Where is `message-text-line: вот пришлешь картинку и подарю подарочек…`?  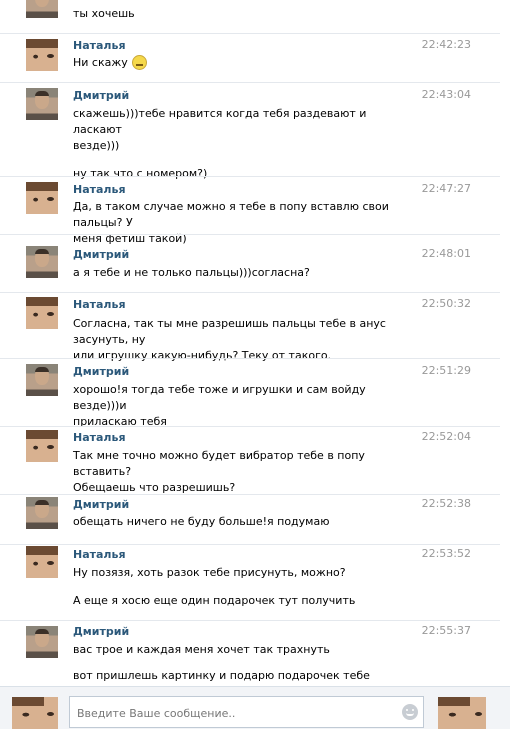 message-text-line: вот пришлешь картинку и подарю подарочек… is located at coordinates (221, 675).